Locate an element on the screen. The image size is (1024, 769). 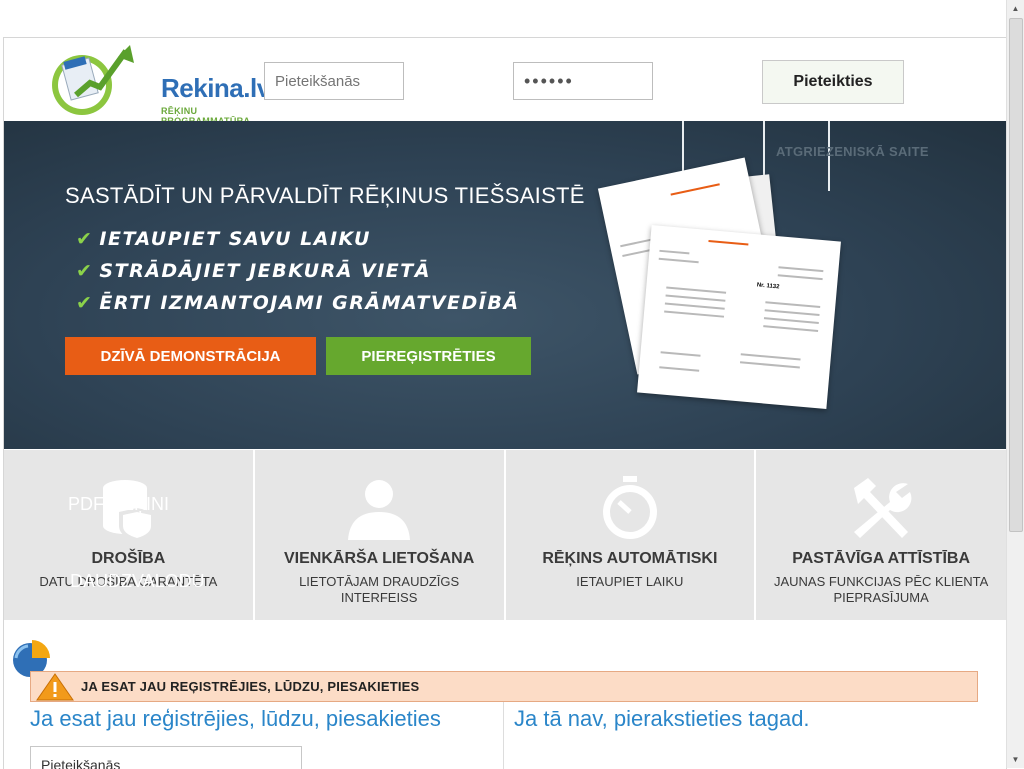
live-demo-button: DZĪVĀ DEMONSTRĀCIJA is located at coordinates (190, 356).